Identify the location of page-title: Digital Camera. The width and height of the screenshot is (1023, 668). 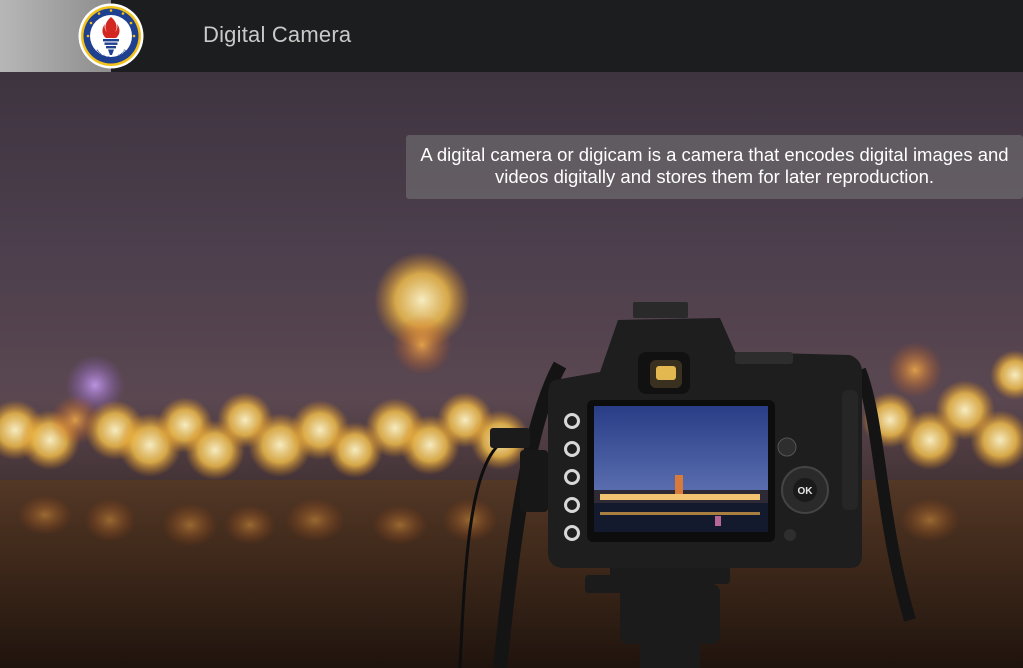
(277, 34).